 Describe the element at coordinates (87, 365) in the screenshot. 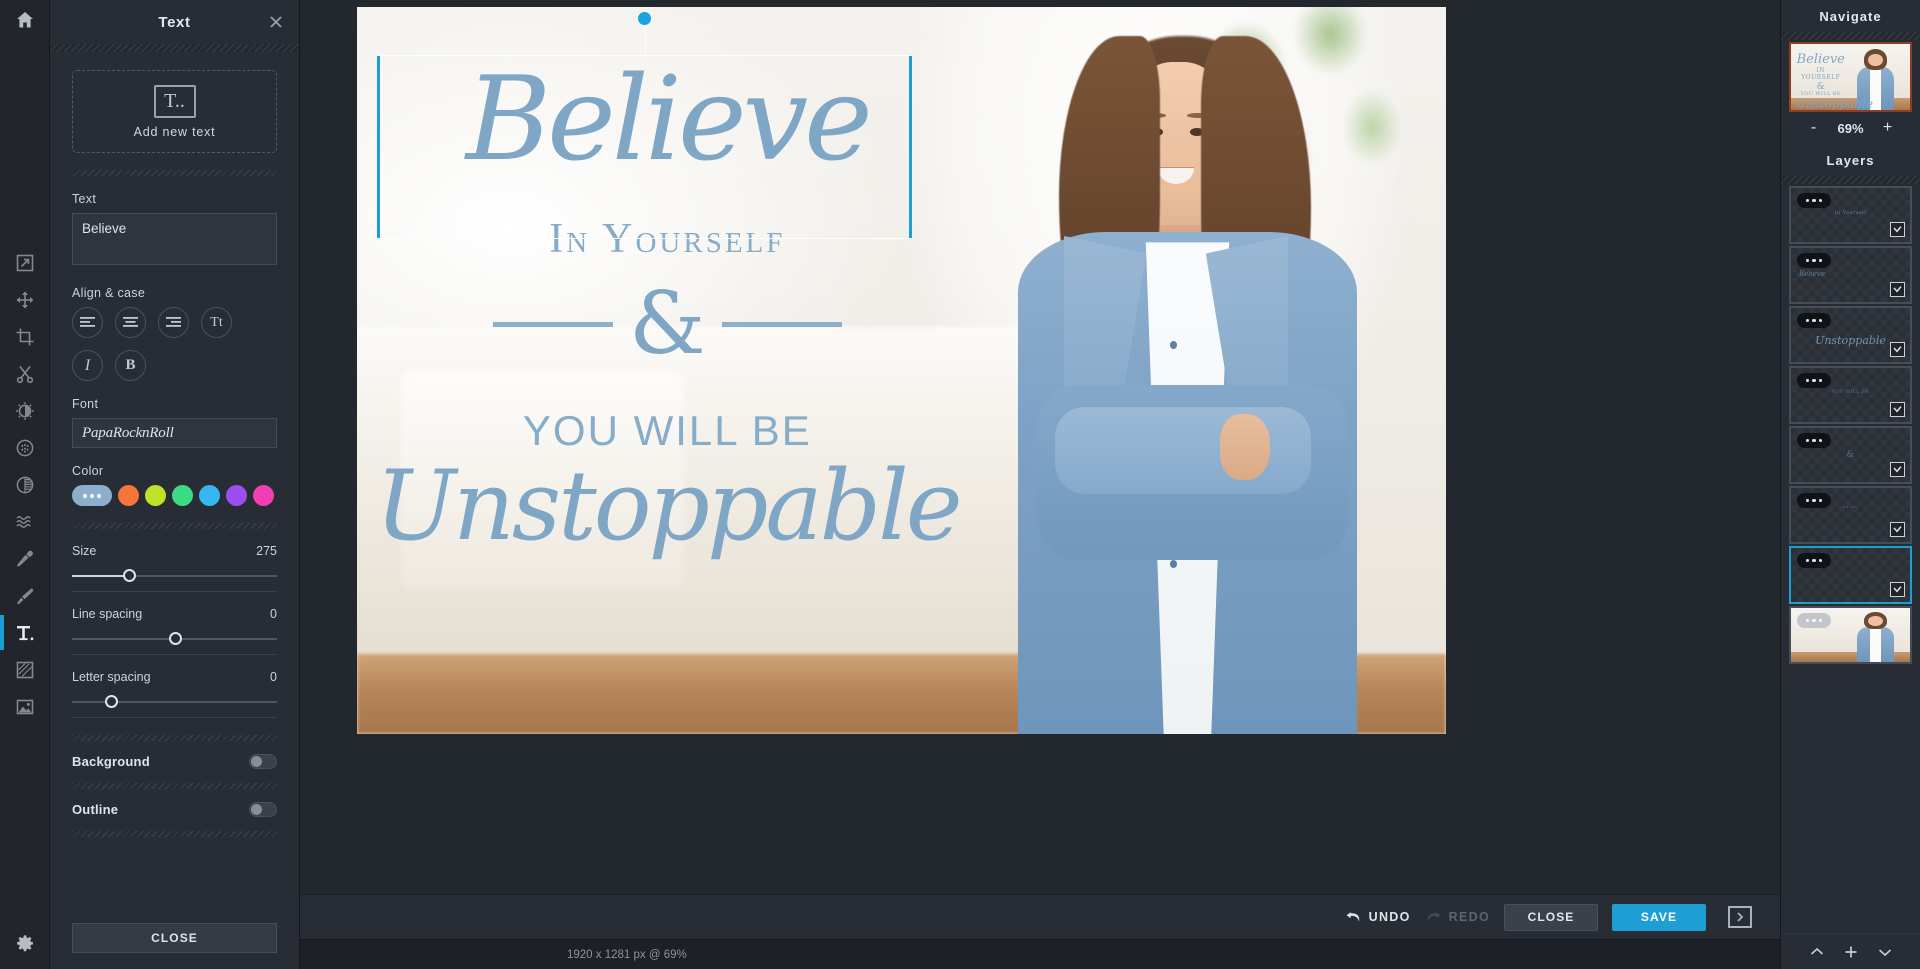

I see `italic-button: I` at that location.